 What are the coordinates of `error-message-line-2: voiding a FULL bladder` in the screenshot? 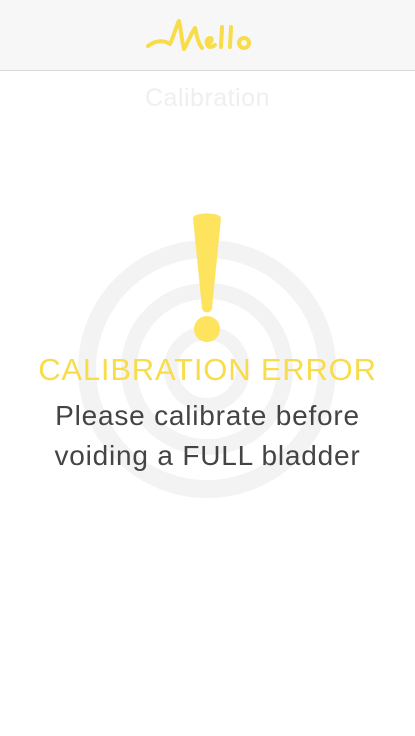 It's located at (207, 455).